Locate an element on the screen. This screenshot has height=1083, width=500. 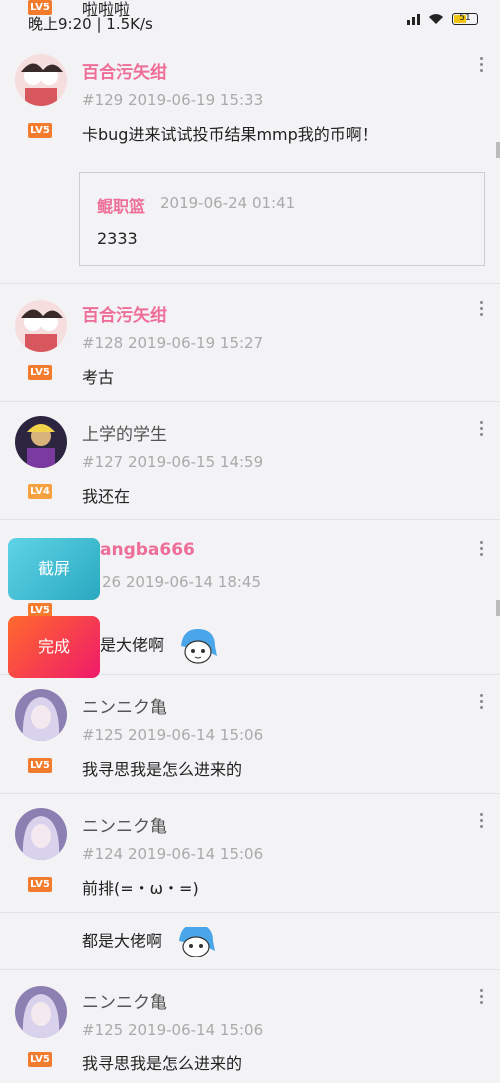
quoted-reply: 鲲职篮 2019-06-24 01:41 2333 is located at coordinates (282, 219).